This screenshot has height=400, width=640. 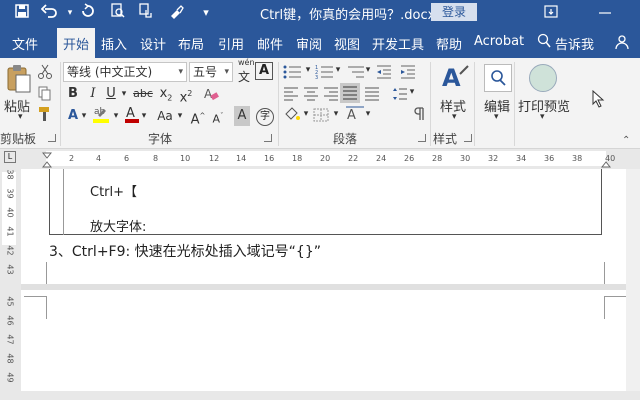 I want to click on vruler-tick: 49, so click(x=10, y=377).